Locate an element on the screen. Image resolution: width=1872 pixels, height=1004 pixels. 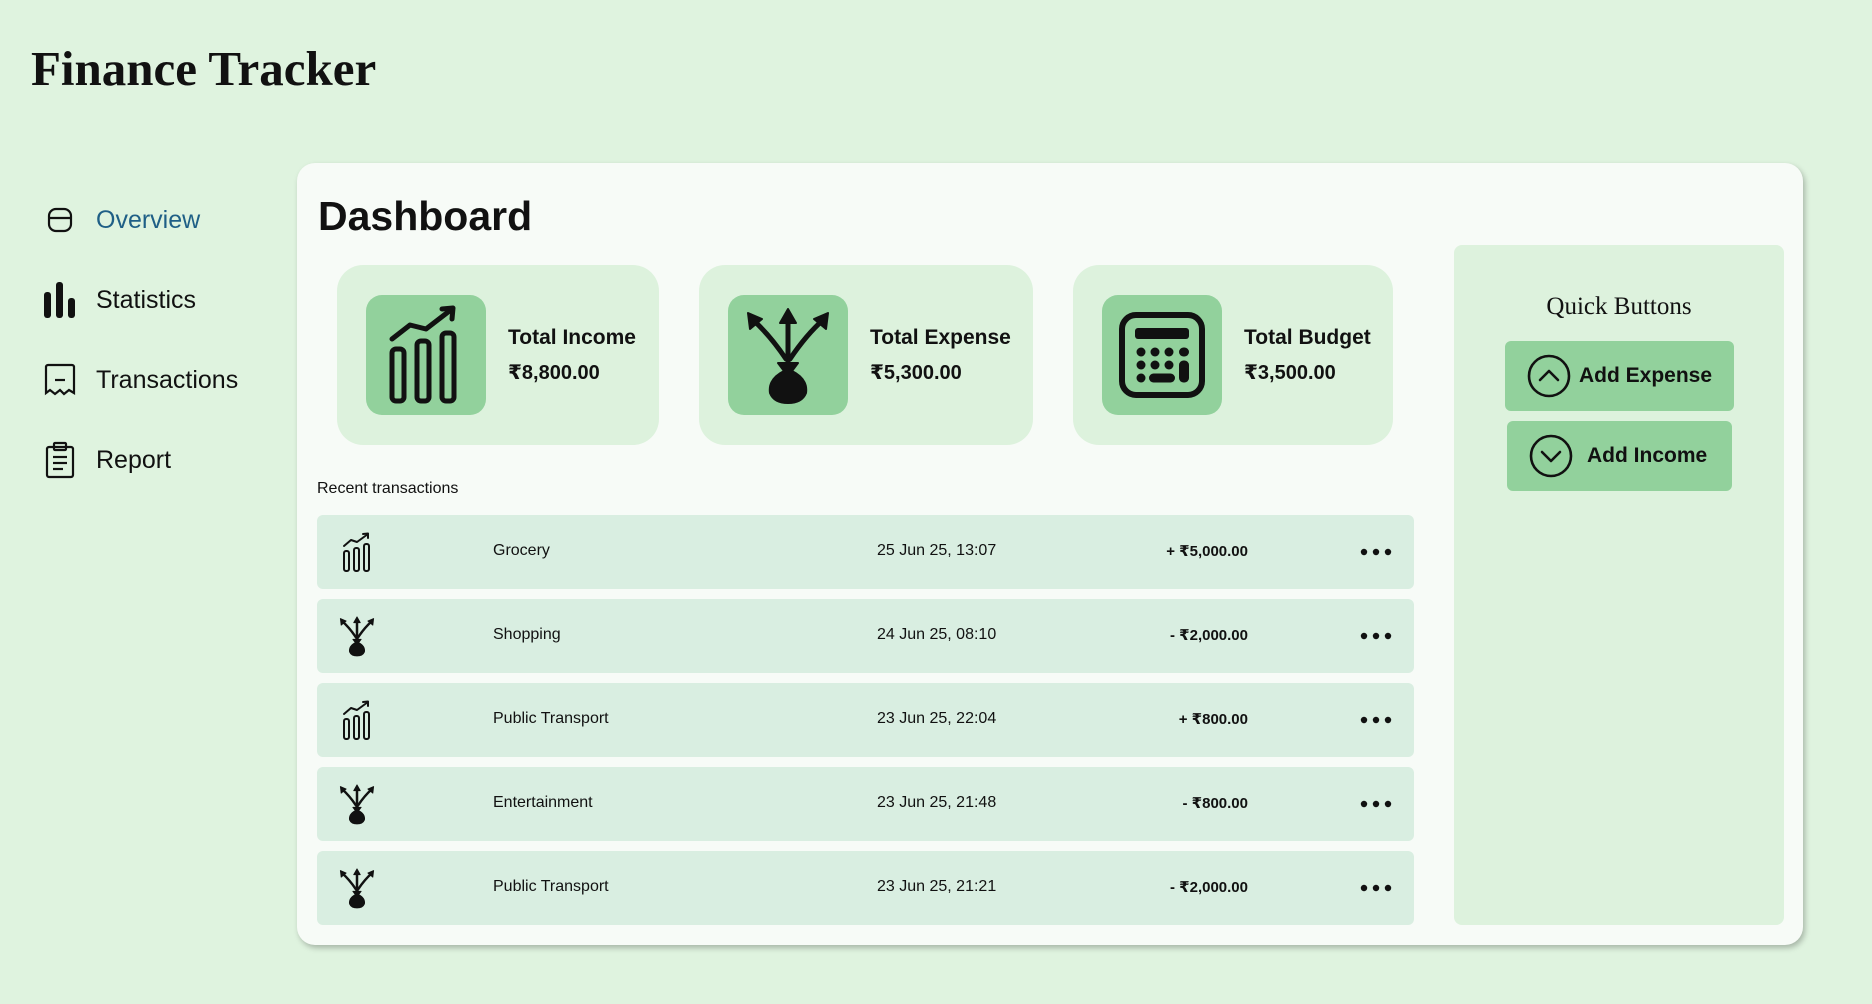
sidebar: Overview Statistics Transactions Report is located at coordinates (160, 340).